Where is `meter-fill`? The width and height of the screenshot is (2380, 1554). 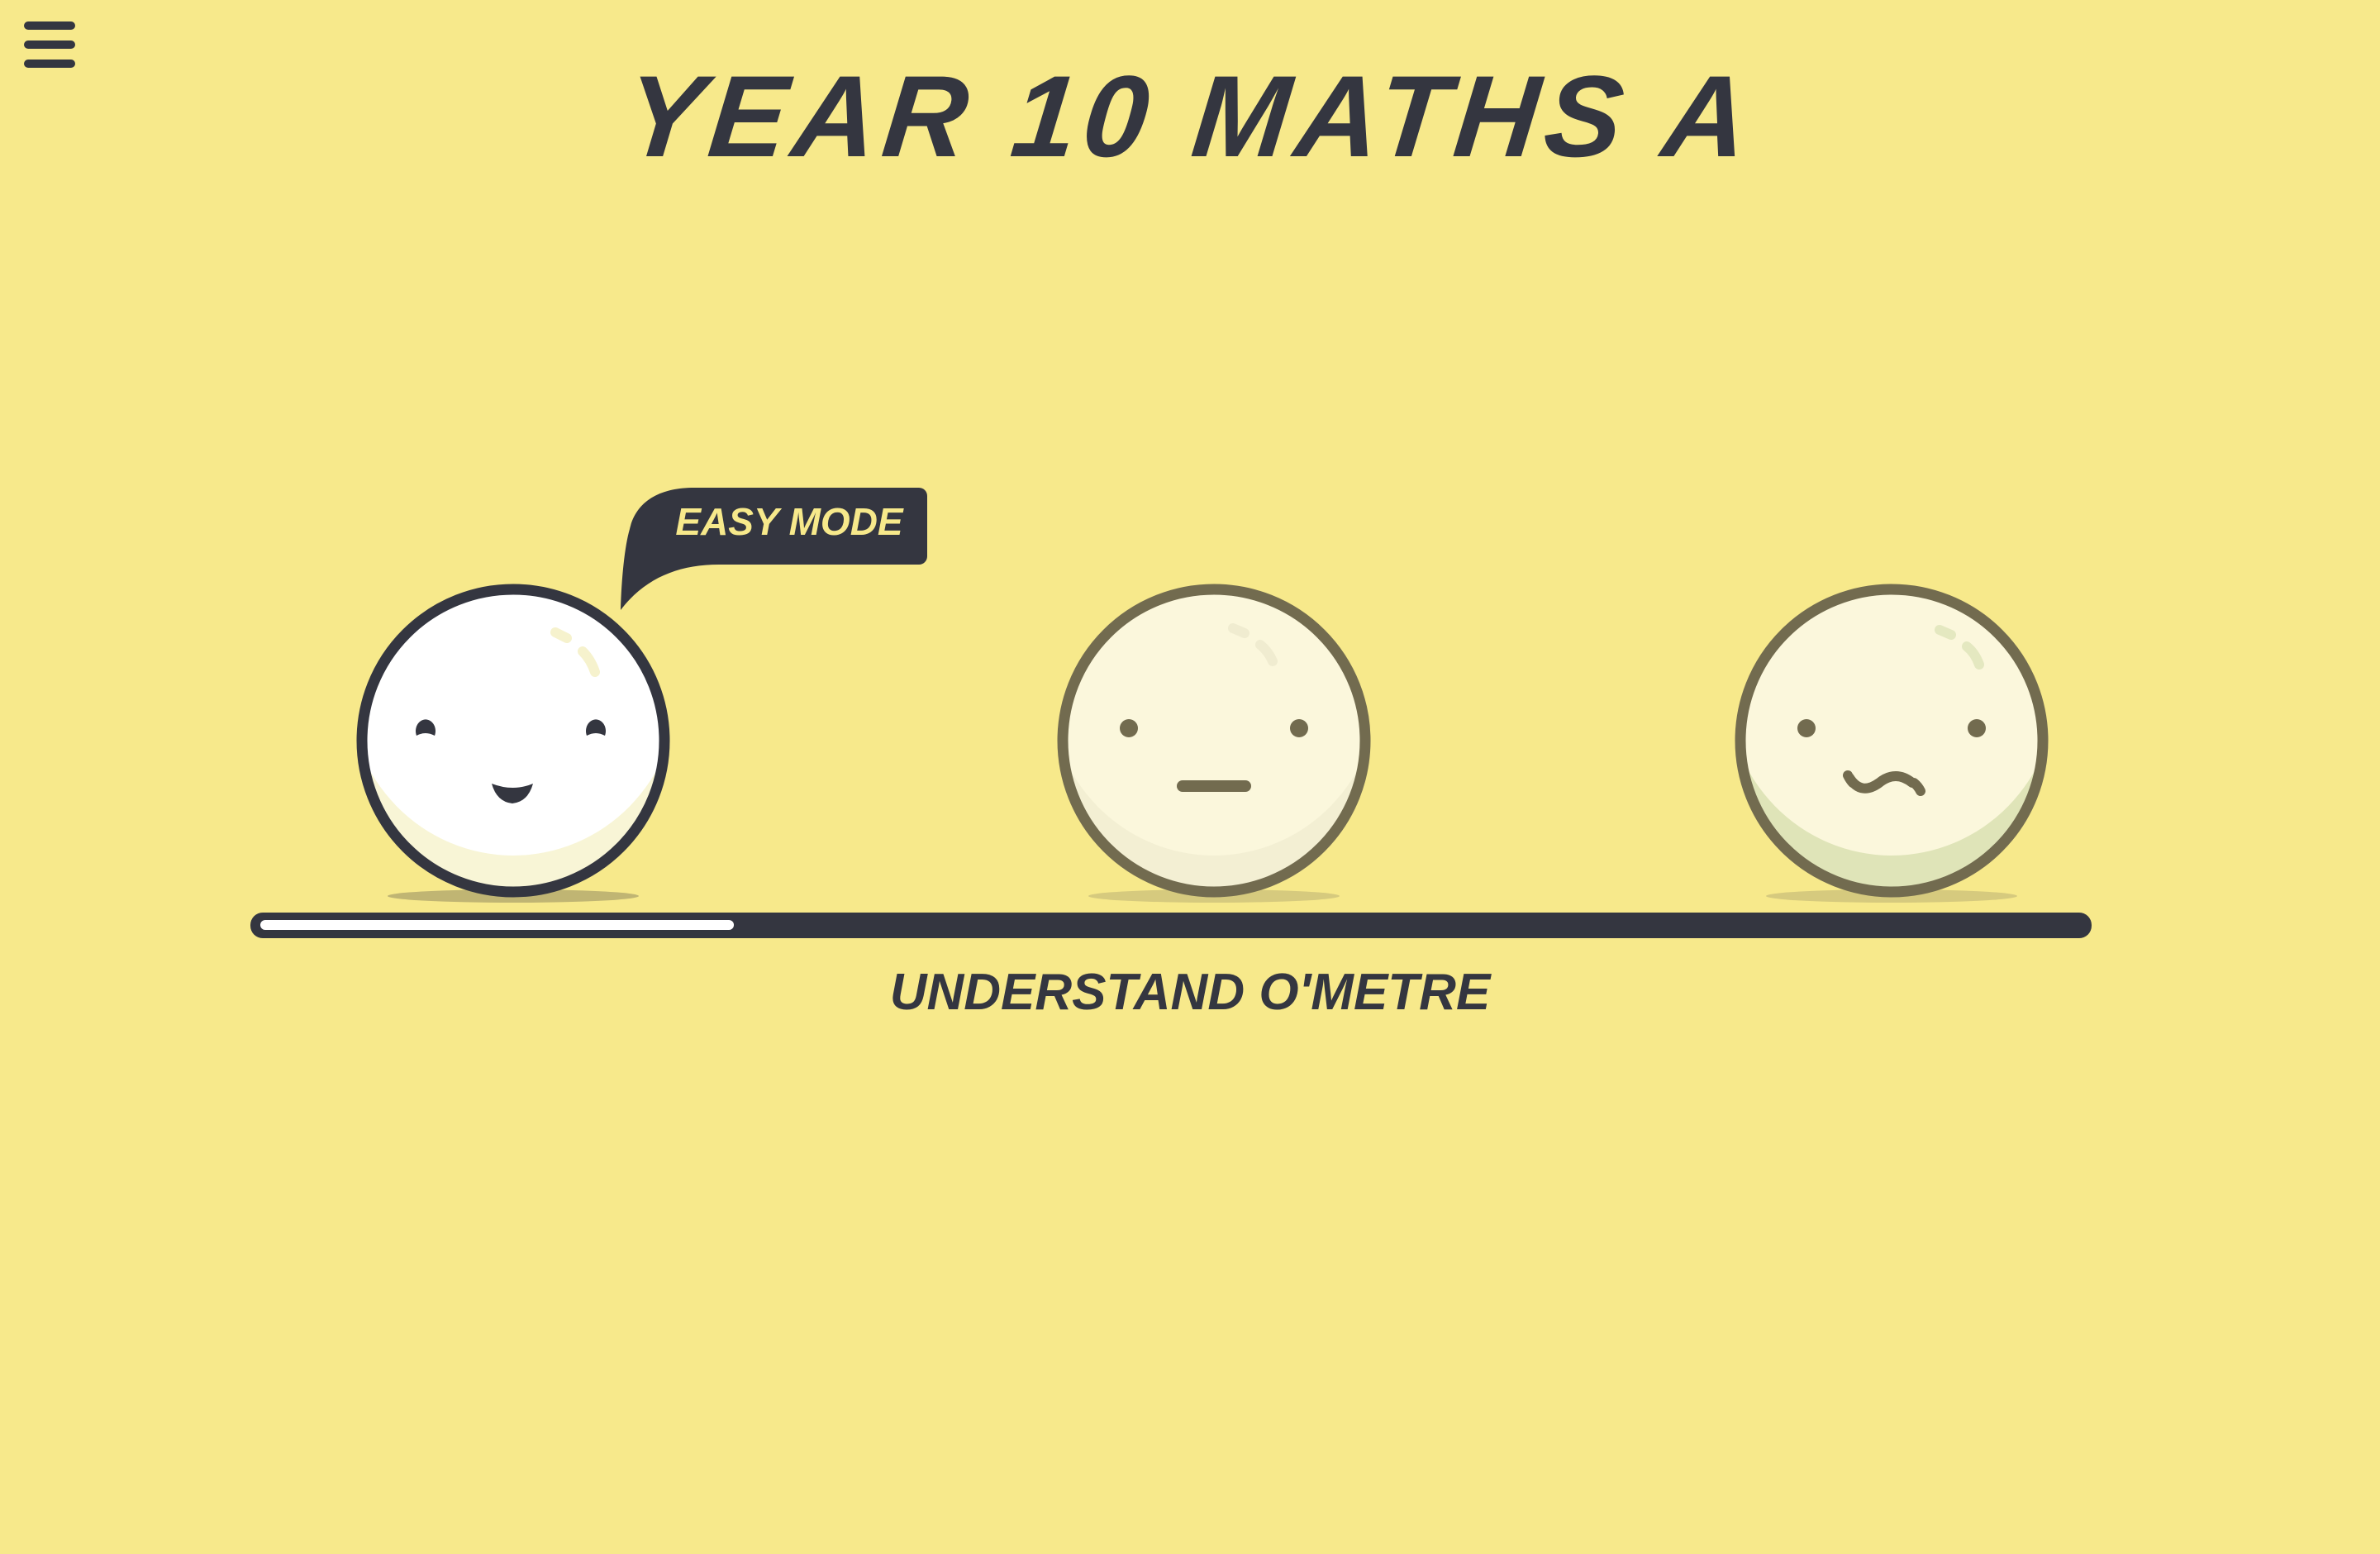
meter-fill is located at coordinates (497, 925).